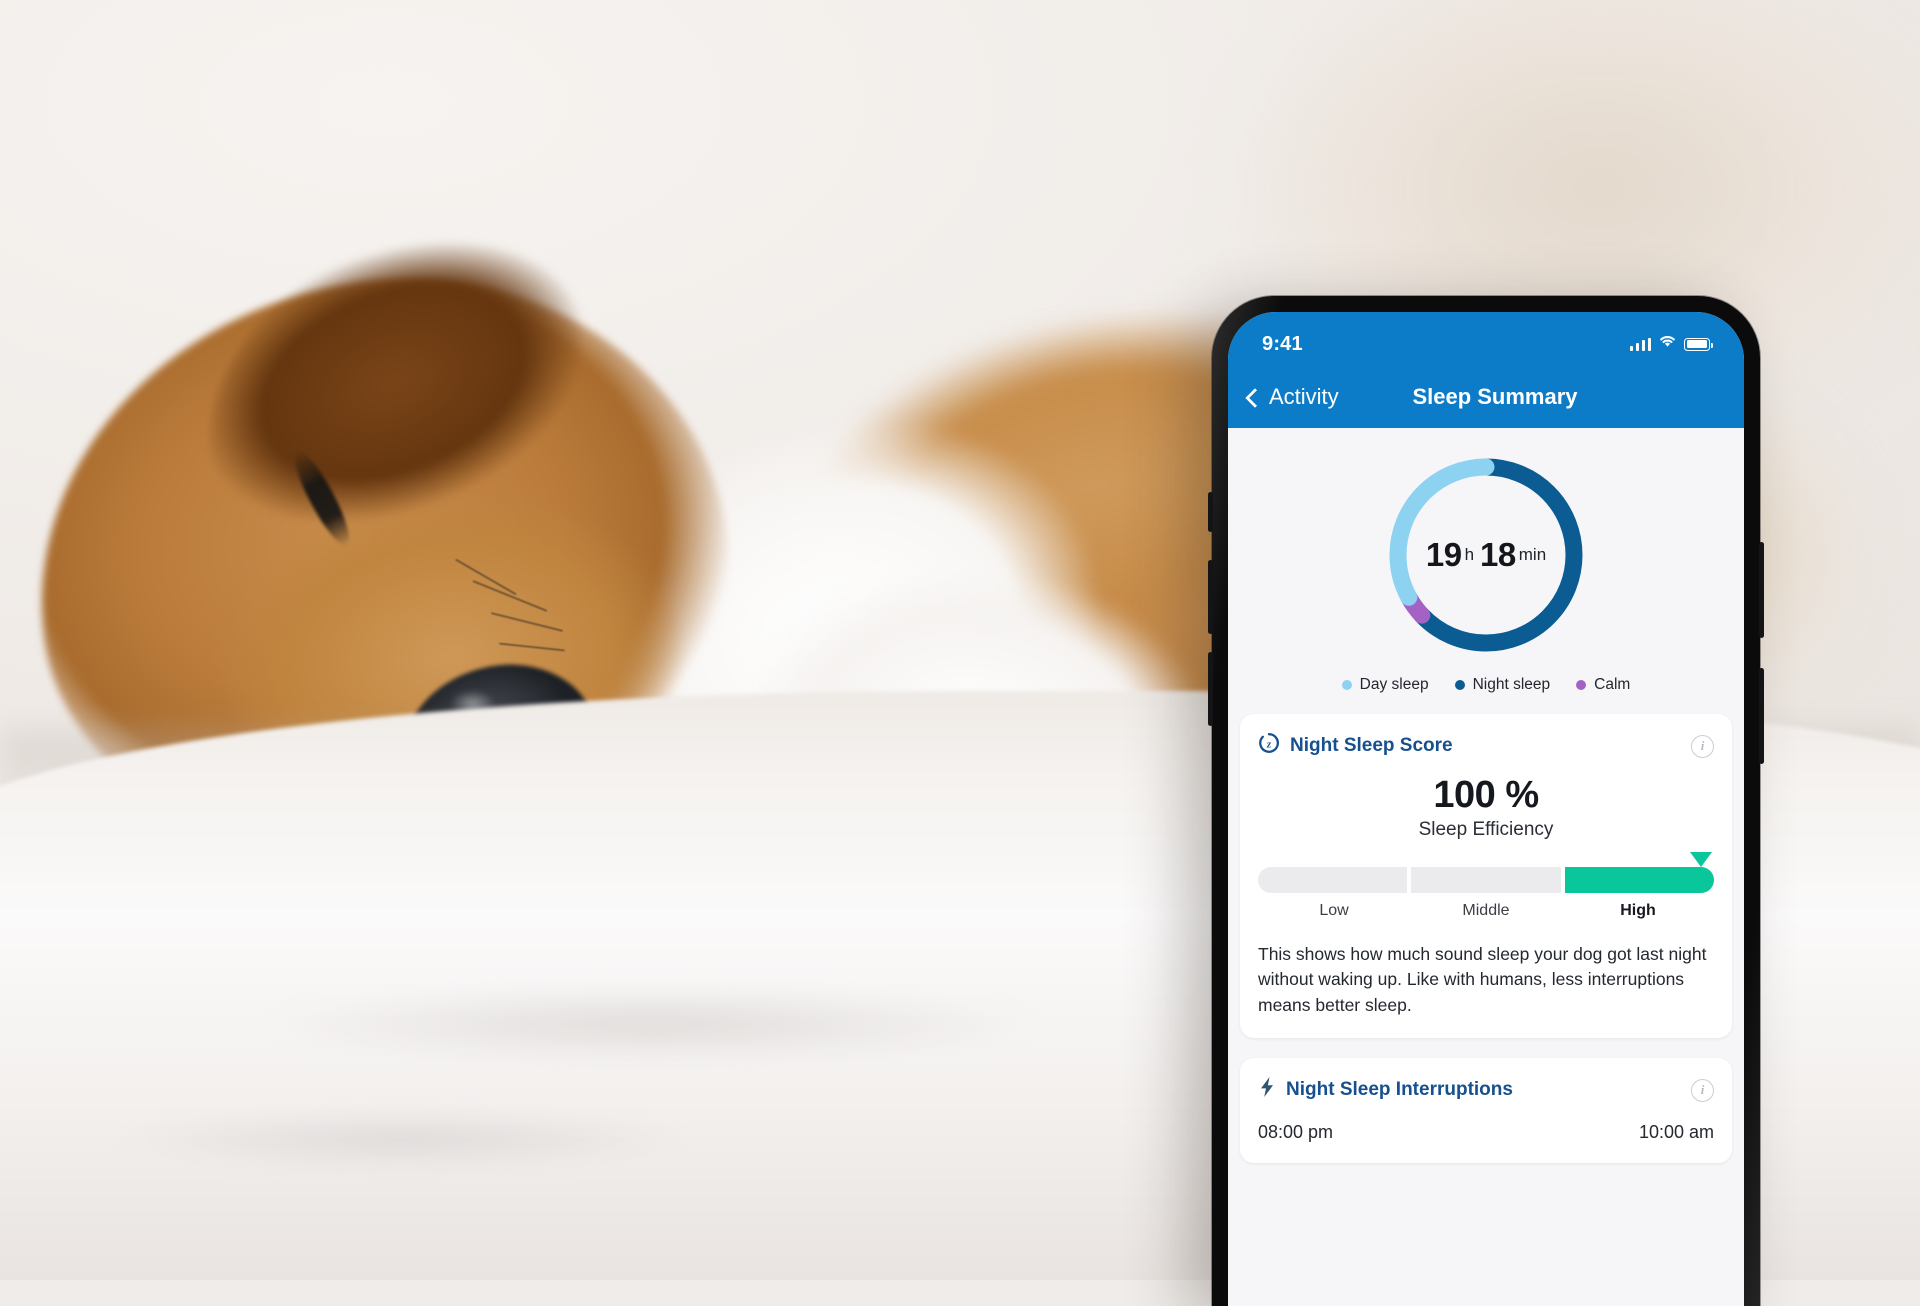  I want to click on svg-text: z, so click(1269, 744).